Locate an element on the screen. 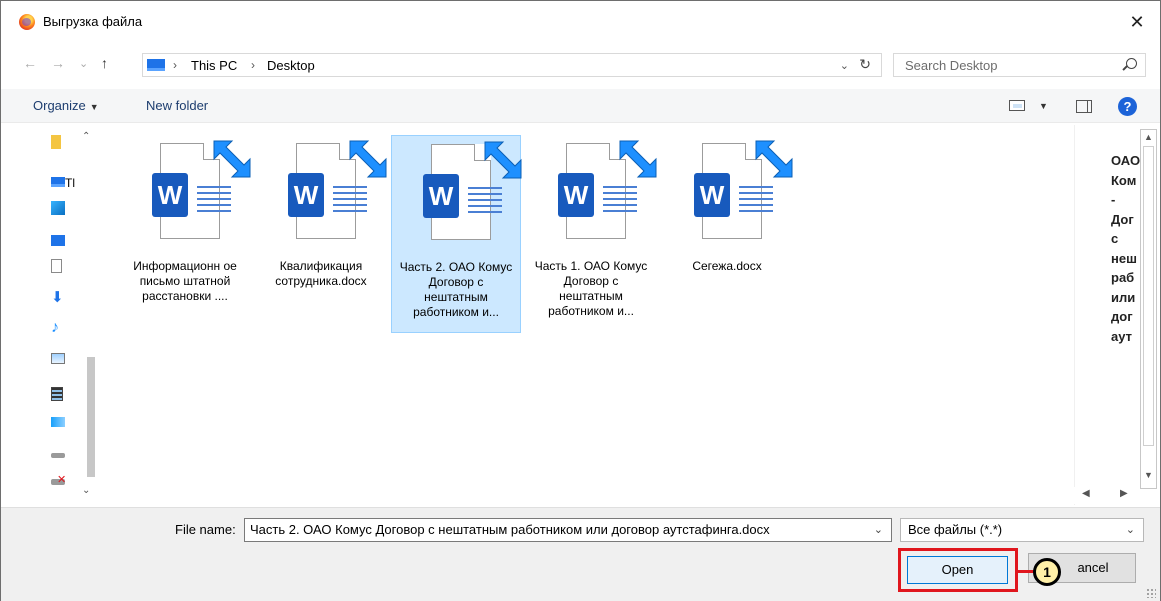 This screenshot has height=601, width=1161. command-bar: Organize ▼ New folder ▼ ? is located at coordinates (580, 106).